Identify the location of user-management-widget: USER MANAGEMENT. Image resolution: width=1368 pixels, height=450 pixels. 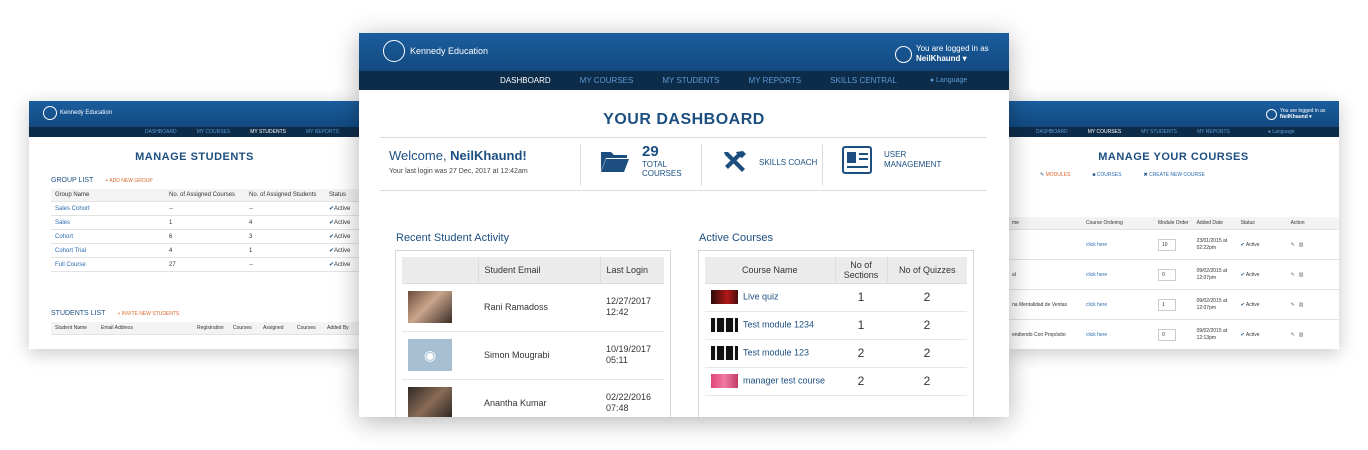
(891, 160).